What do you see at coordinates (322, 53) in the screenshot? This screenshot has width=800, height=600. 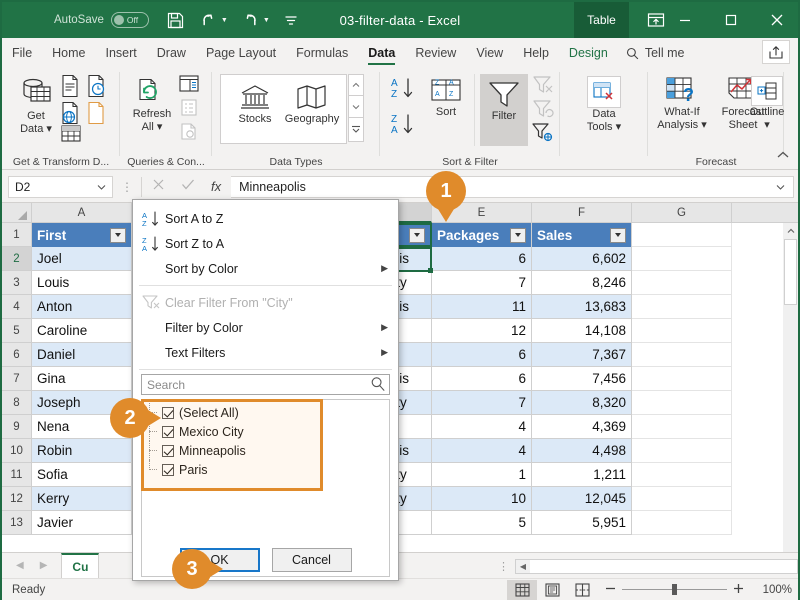 I see `tab-formulas: Formulas` at bounding box center [322, 53].